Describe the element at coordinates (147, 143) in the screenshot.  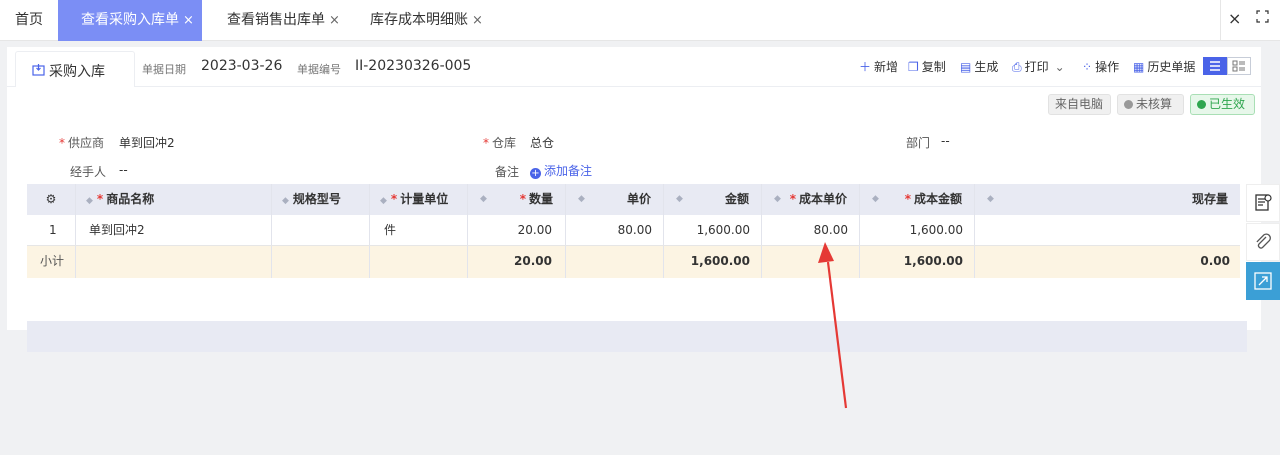
I see `supplier-value: 单到回冲2` at that location.